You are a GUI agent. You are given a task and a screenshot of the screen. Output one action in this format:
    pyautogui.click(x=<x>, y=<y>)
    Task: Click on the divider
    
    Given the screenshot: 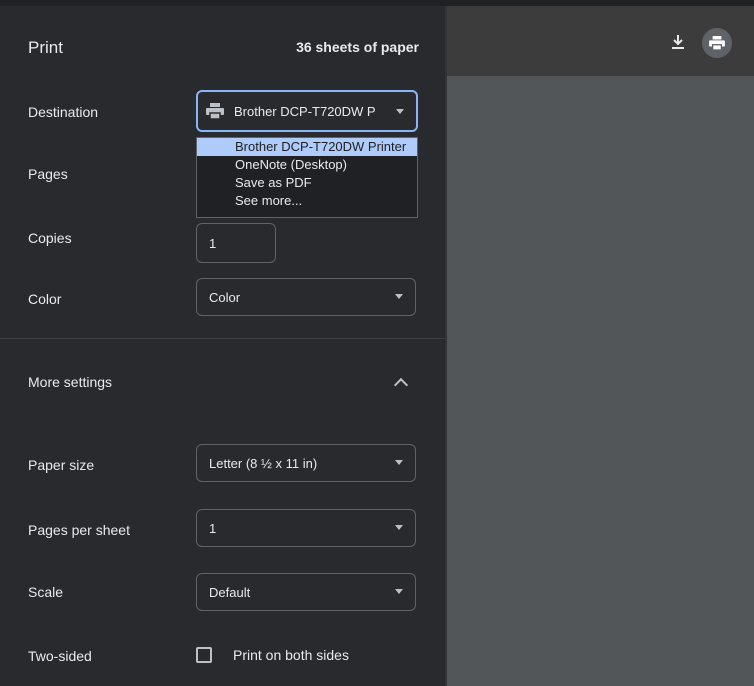 What is the action you would take?
    pyautogui.click(x=222, y=338)
    